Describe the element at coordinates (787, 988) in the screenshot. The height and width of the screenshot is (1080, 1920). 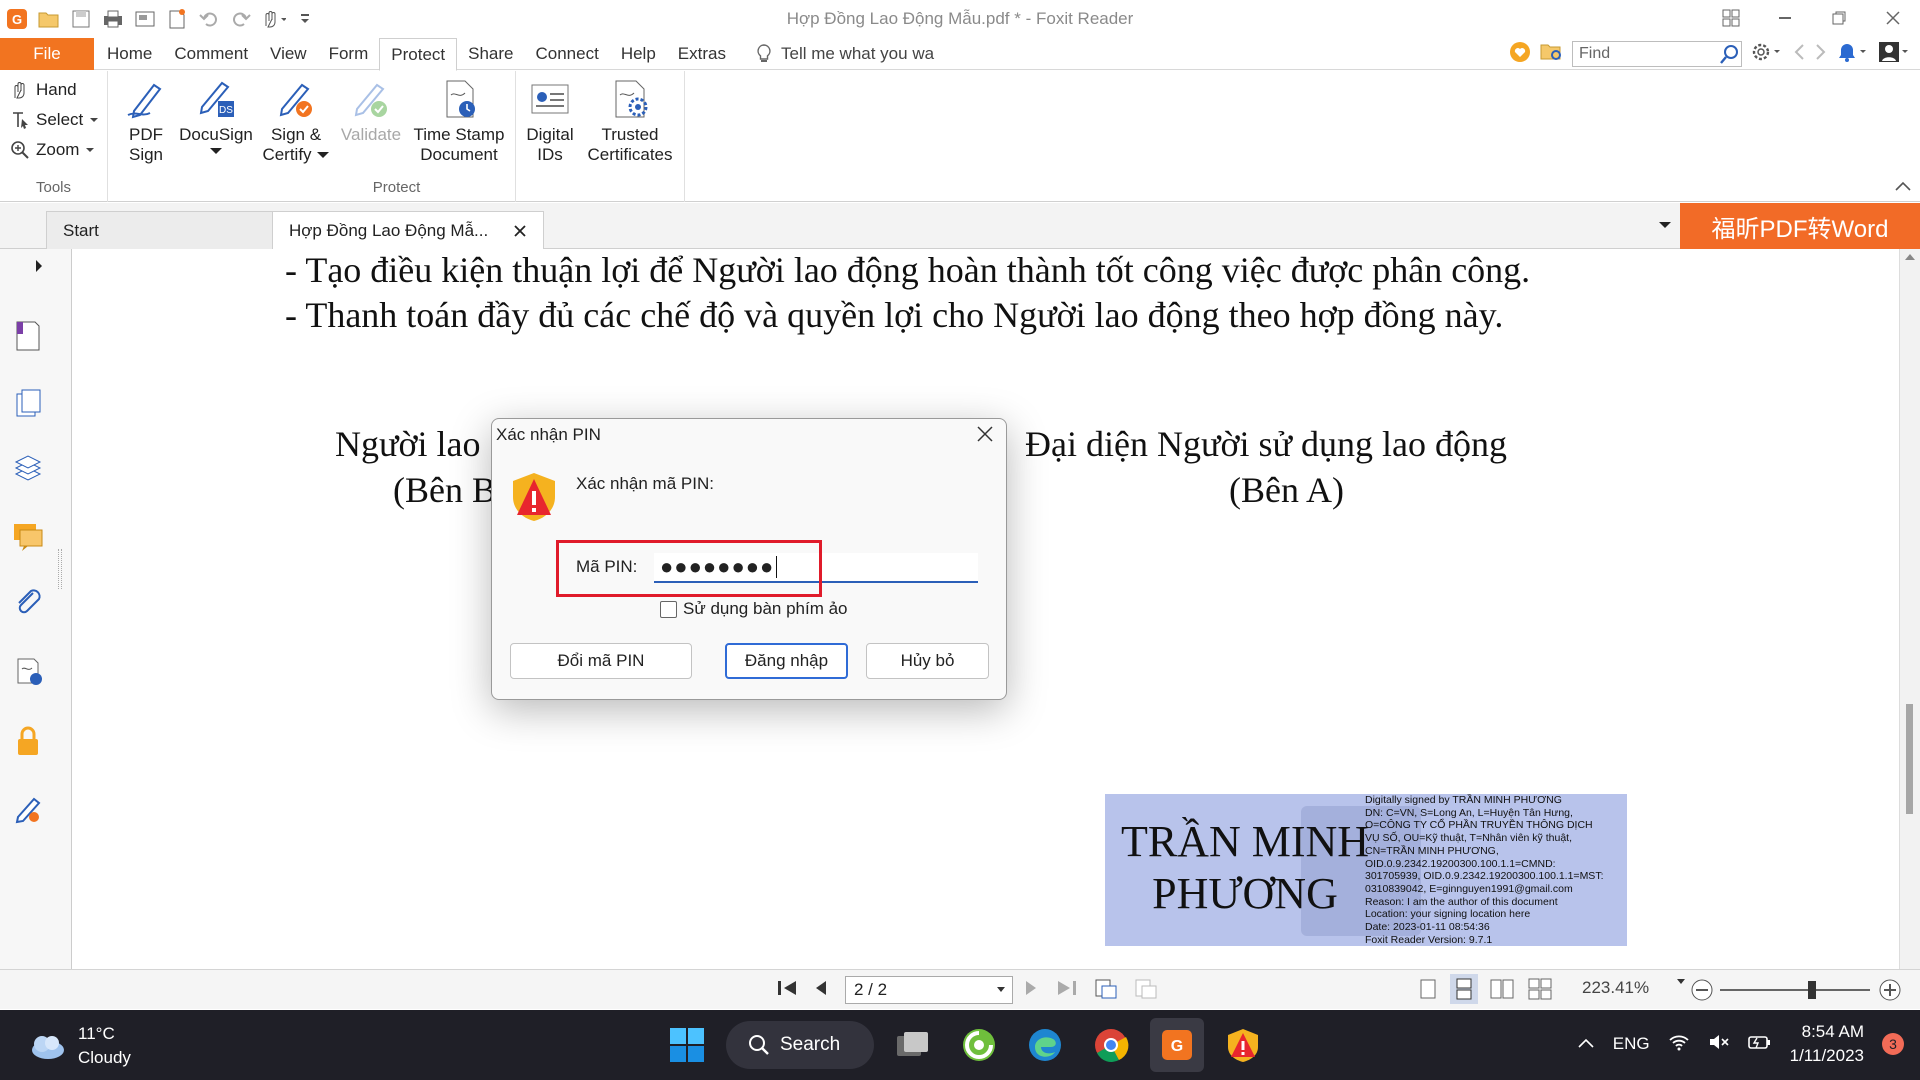
I see `first-page-icon` at that location.